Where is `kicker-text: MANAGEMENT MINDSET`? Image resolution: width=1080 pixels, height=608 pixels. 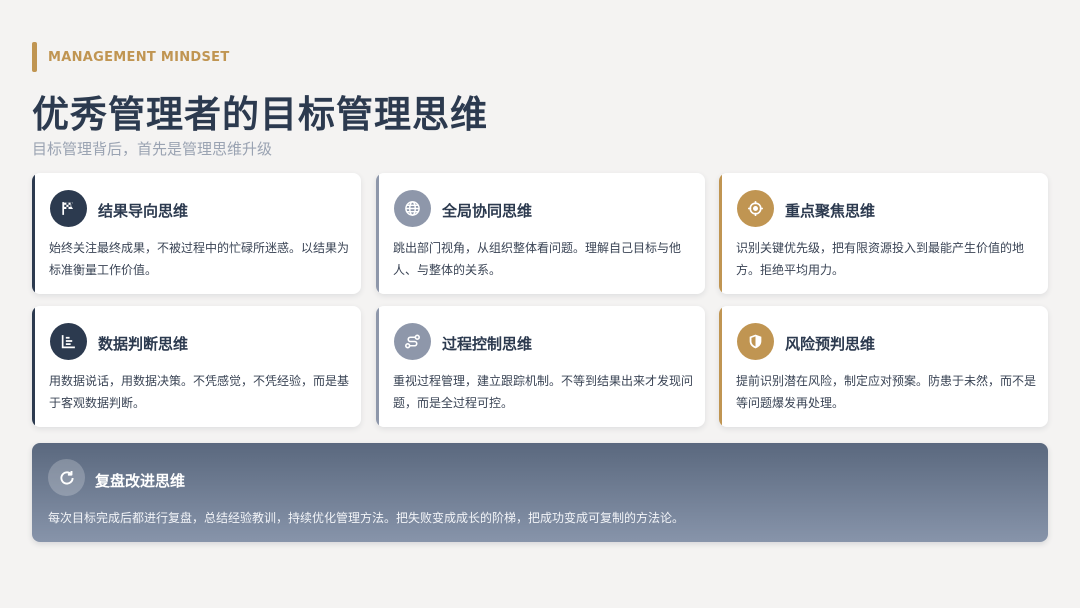
kicker-text: MANAGEMENT MINDSET is located at coordinates (139, 57).